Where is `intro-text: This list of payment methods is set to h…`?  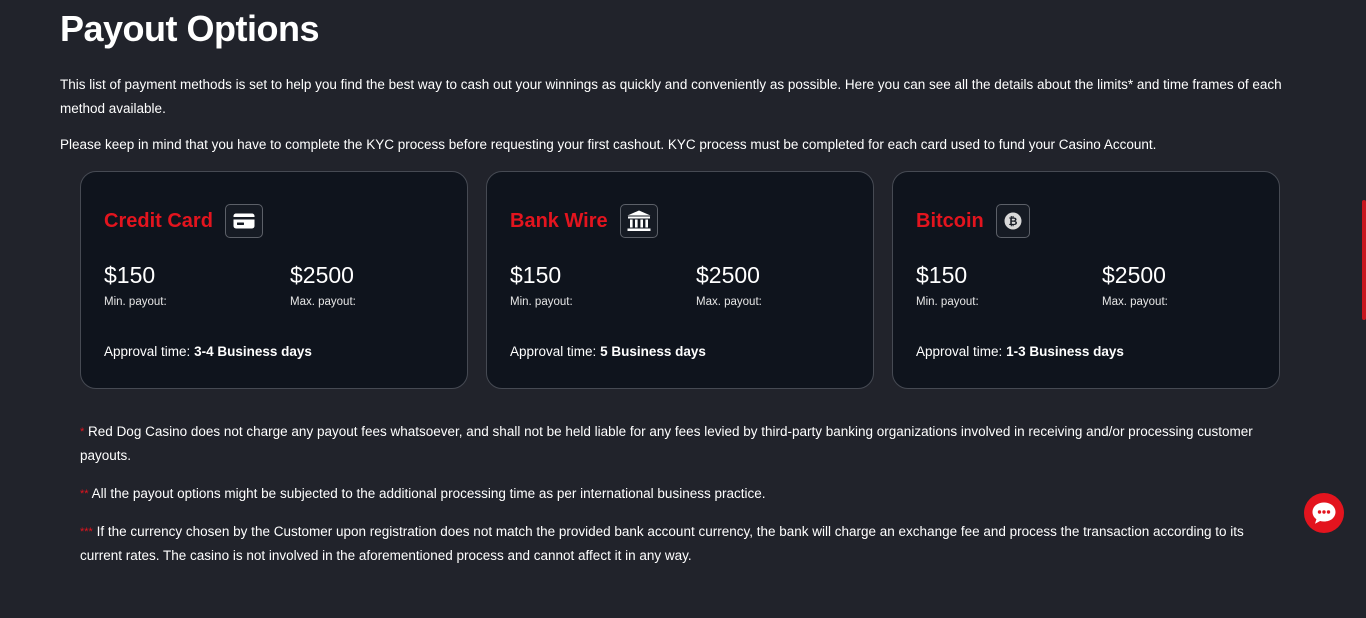 intro-text: This list of payment methods is set to h… is located at coordinates (671, 96).